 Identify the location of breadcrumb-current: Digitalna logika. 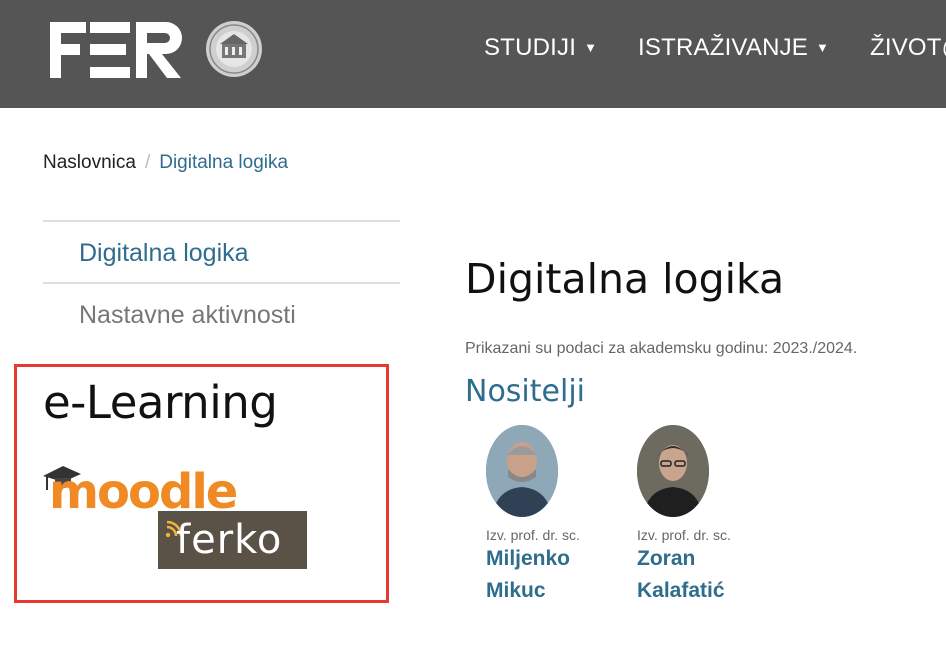
(223, 162).